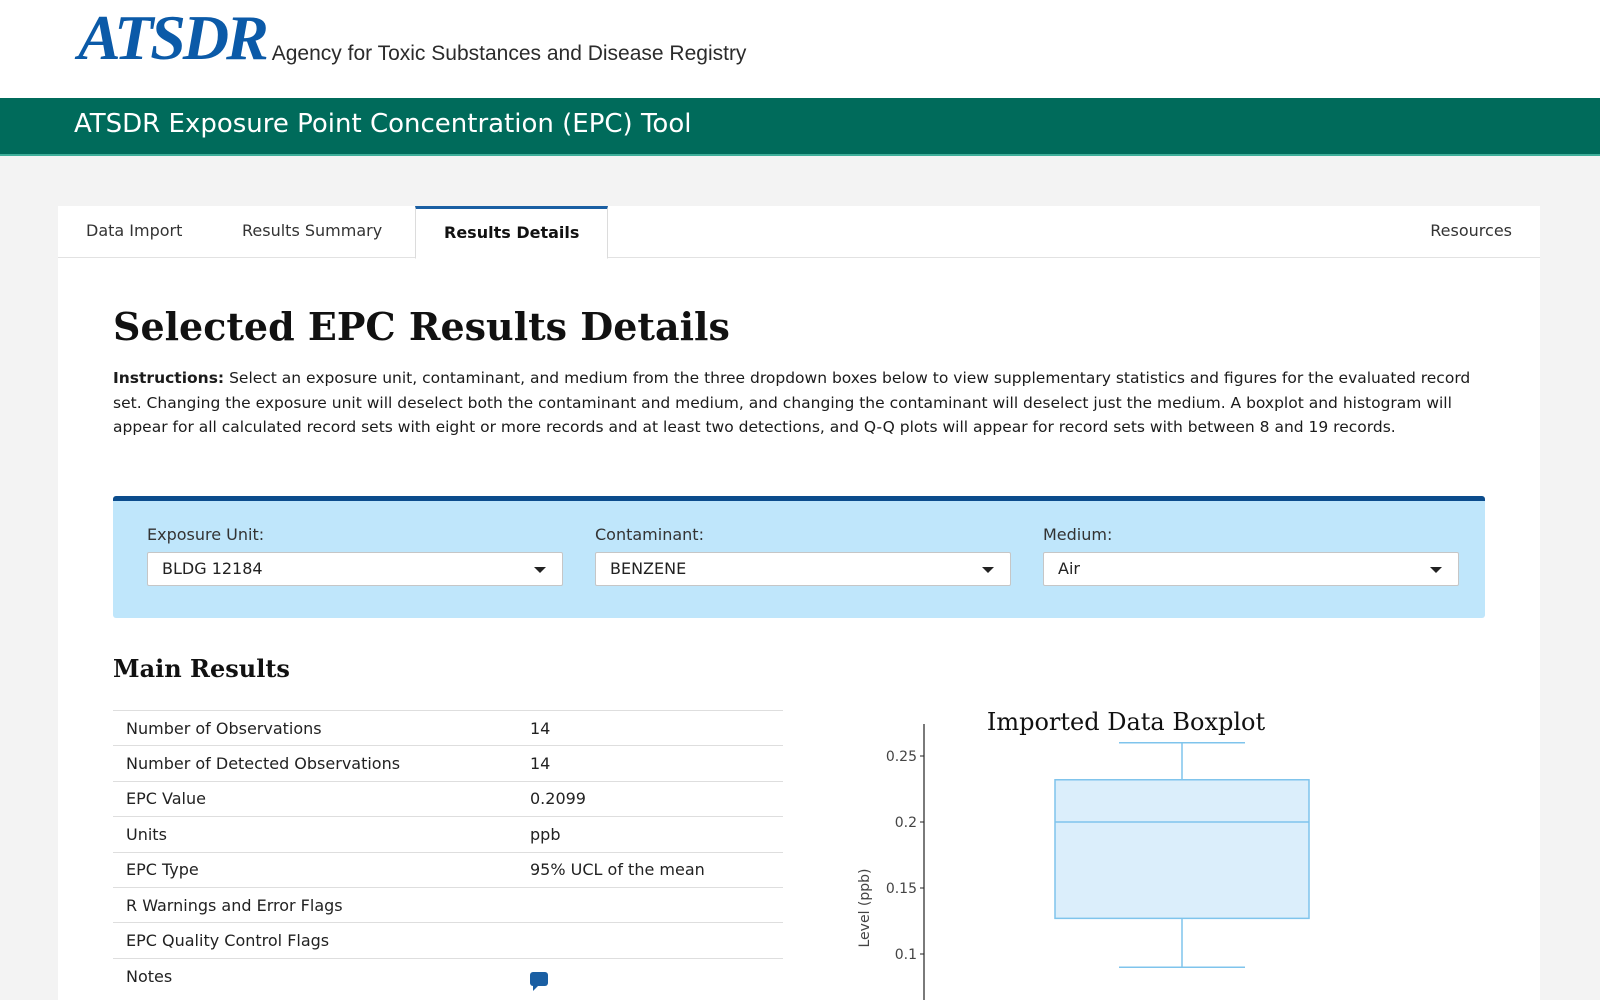 The height and width of the screenshot is (1000, 1600). Describe the element at coordinates (201, 668) in the screenshot. I see `main-results-title: Main Results` at that location.